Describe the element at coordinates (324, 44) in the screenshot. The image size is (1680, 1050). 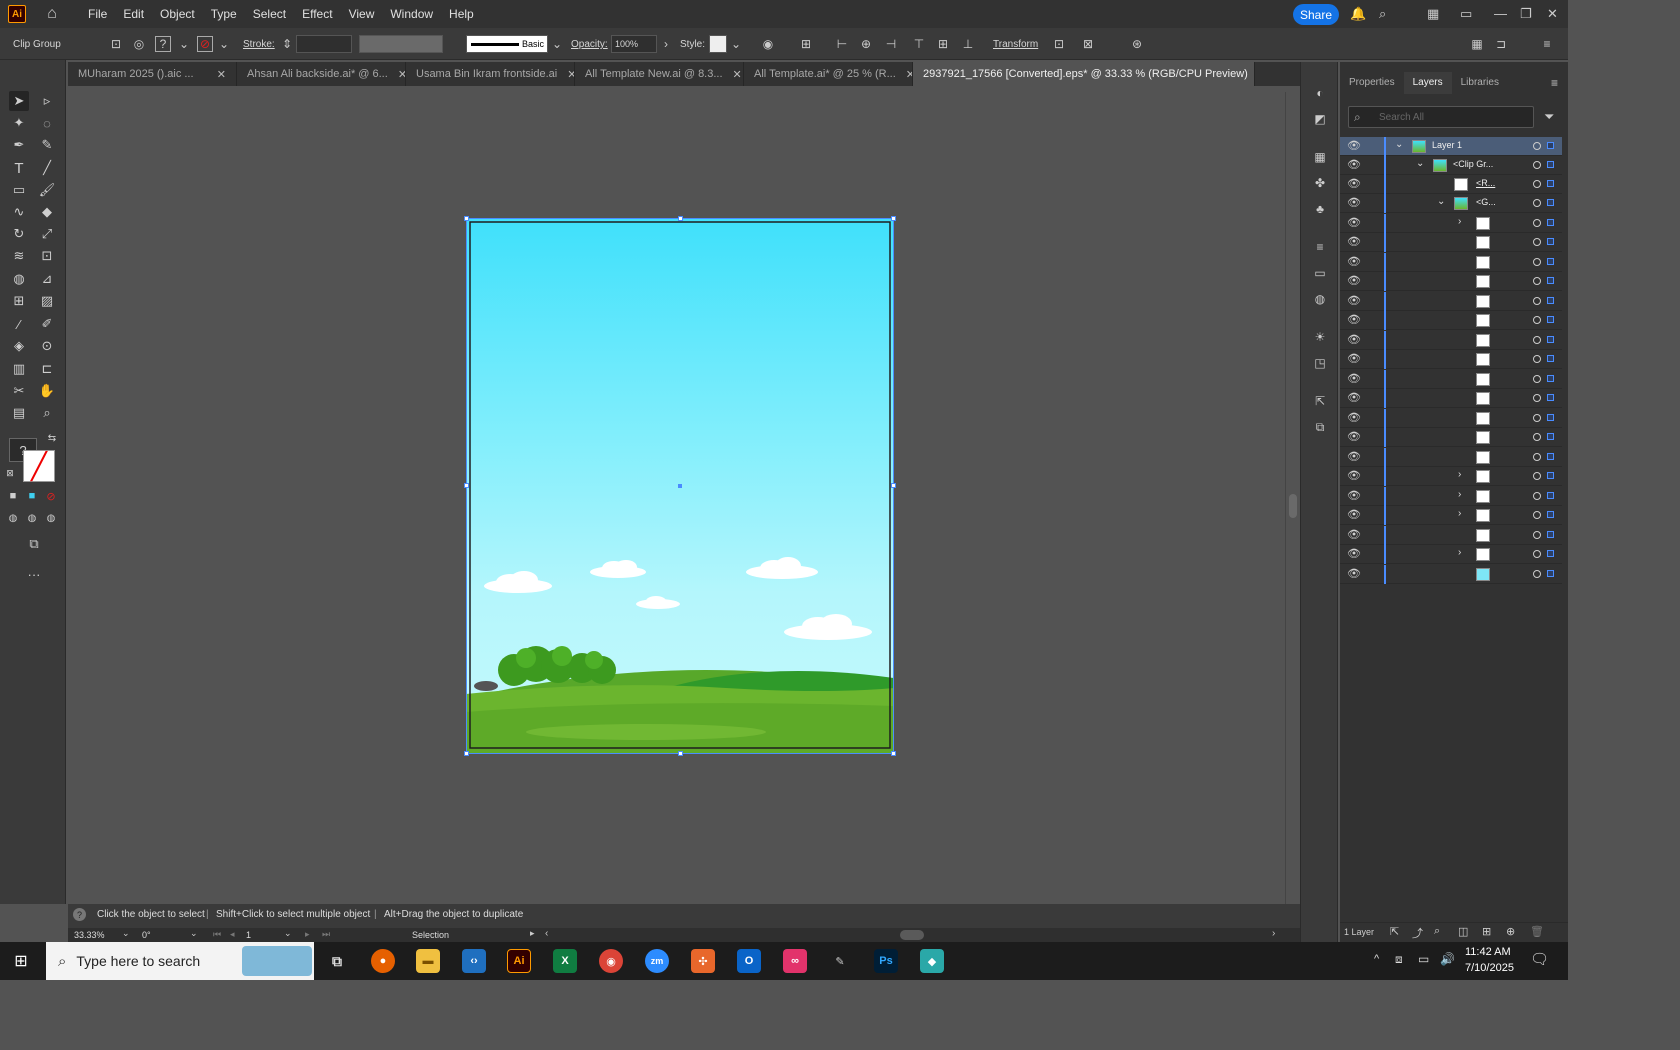
I see `stroke-weight-field` at that location.